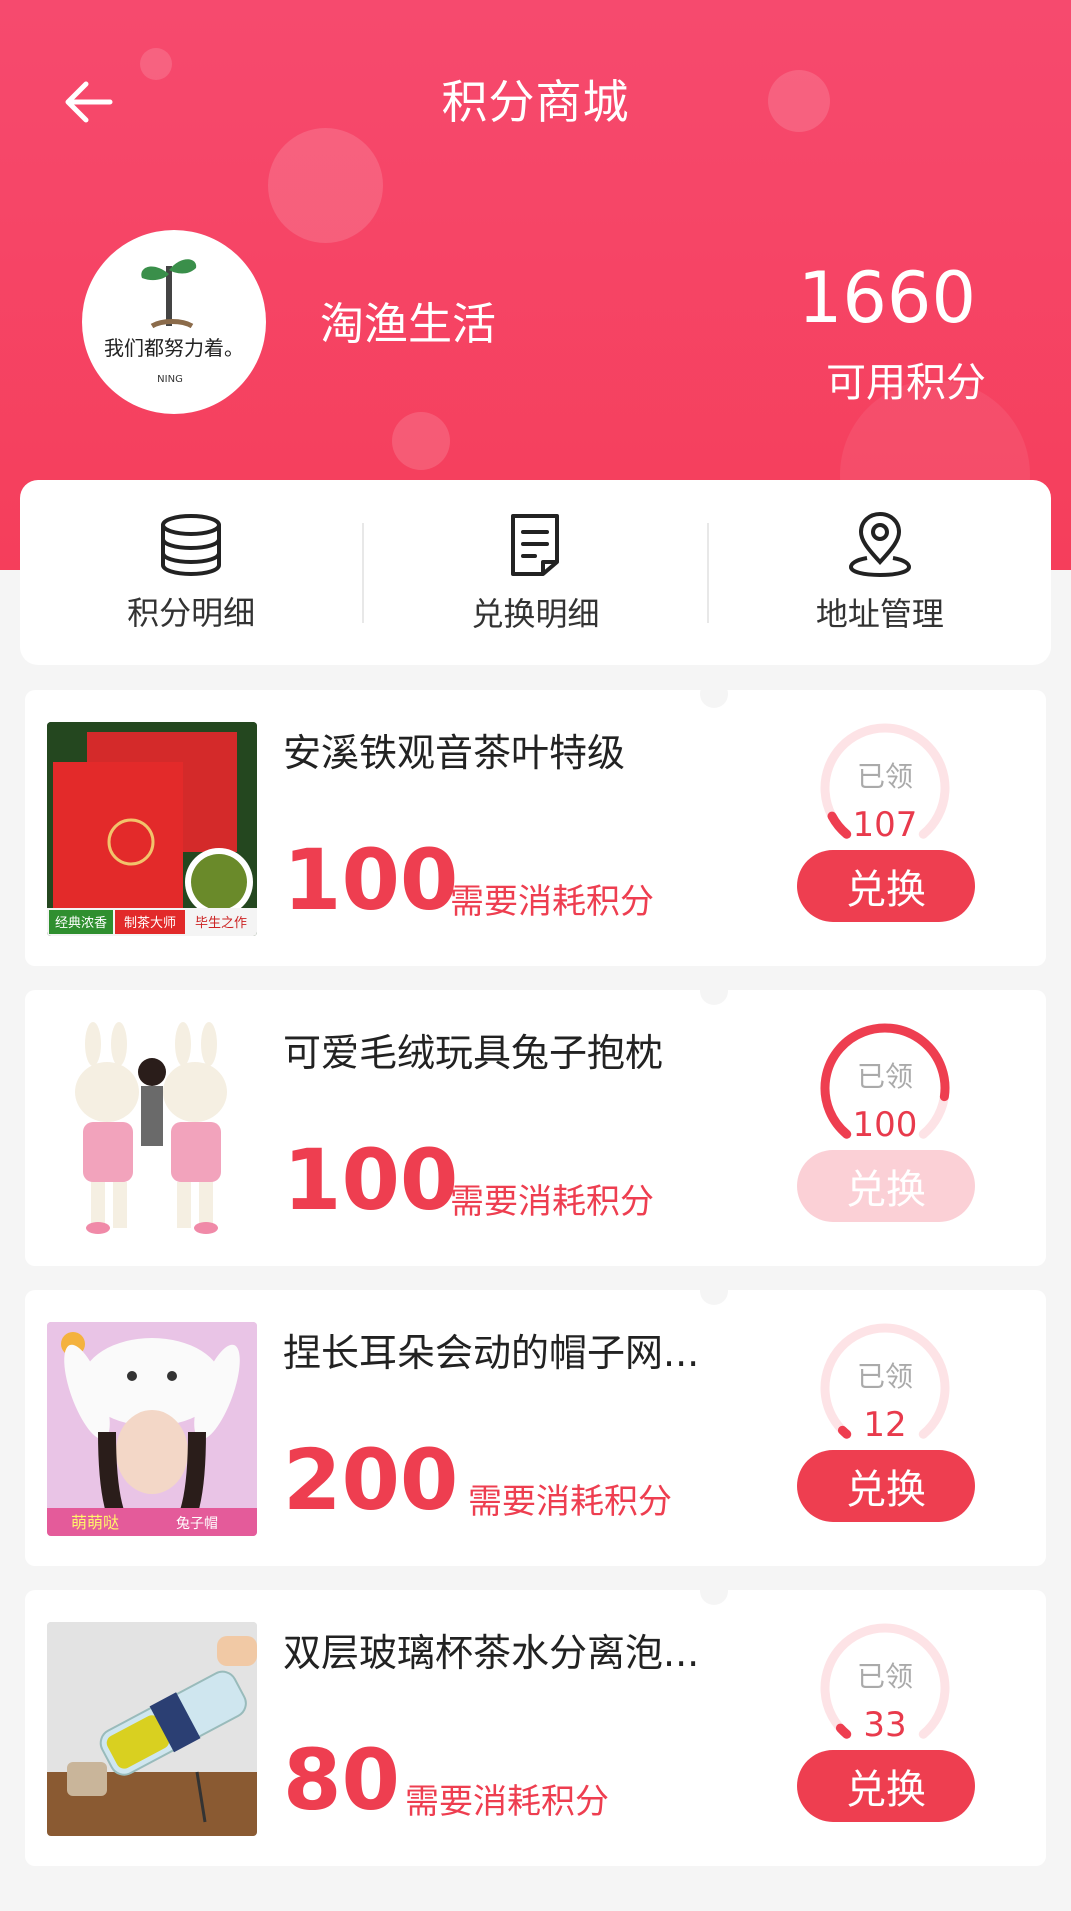 The image size is (1071, 1911). I want to click on product-name: 安溪铁观音茶叶特级, so click(454, 753).